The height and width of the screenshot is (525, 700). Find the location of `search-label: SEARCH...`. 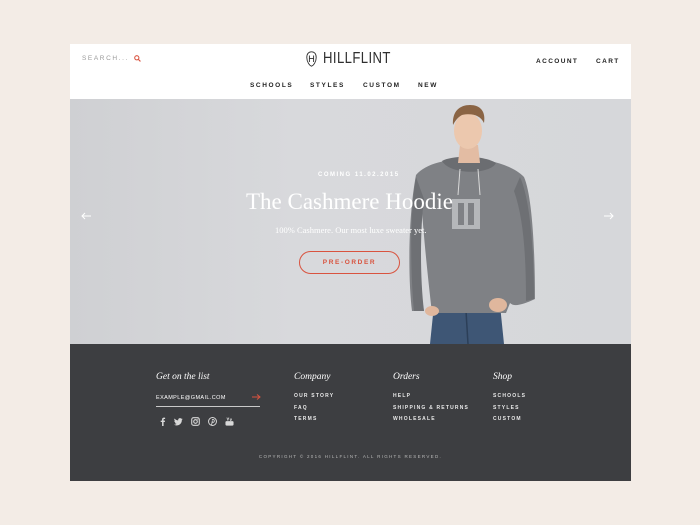

search-label: SEARCH... is located at coordinates (105, 58).